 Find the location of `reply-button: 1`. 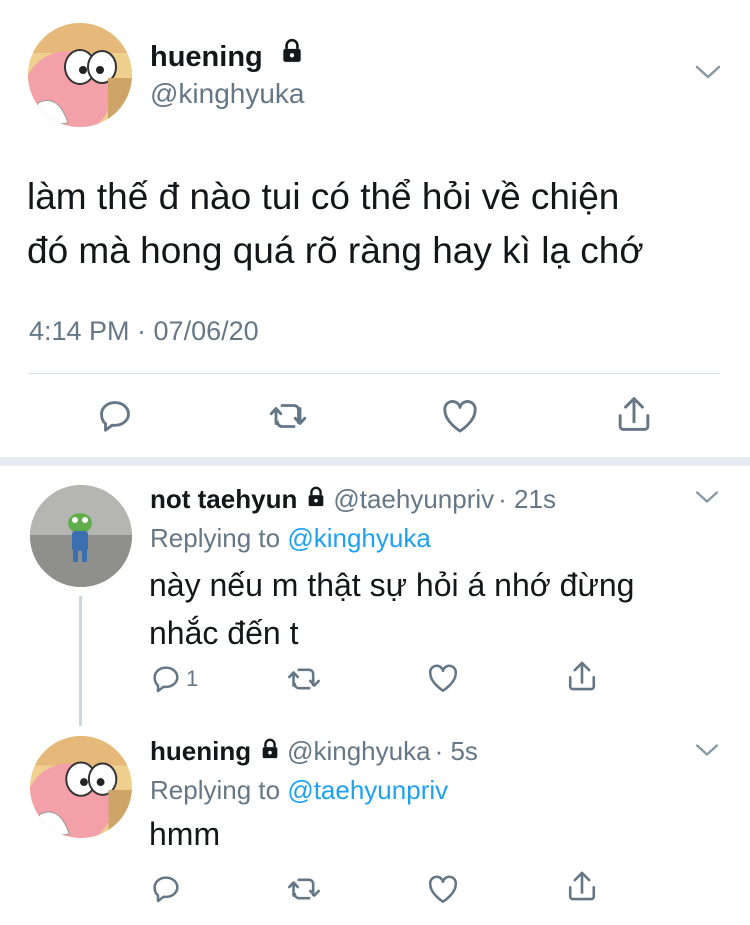

reply-button: 1 is located at coordinates (174, 679).